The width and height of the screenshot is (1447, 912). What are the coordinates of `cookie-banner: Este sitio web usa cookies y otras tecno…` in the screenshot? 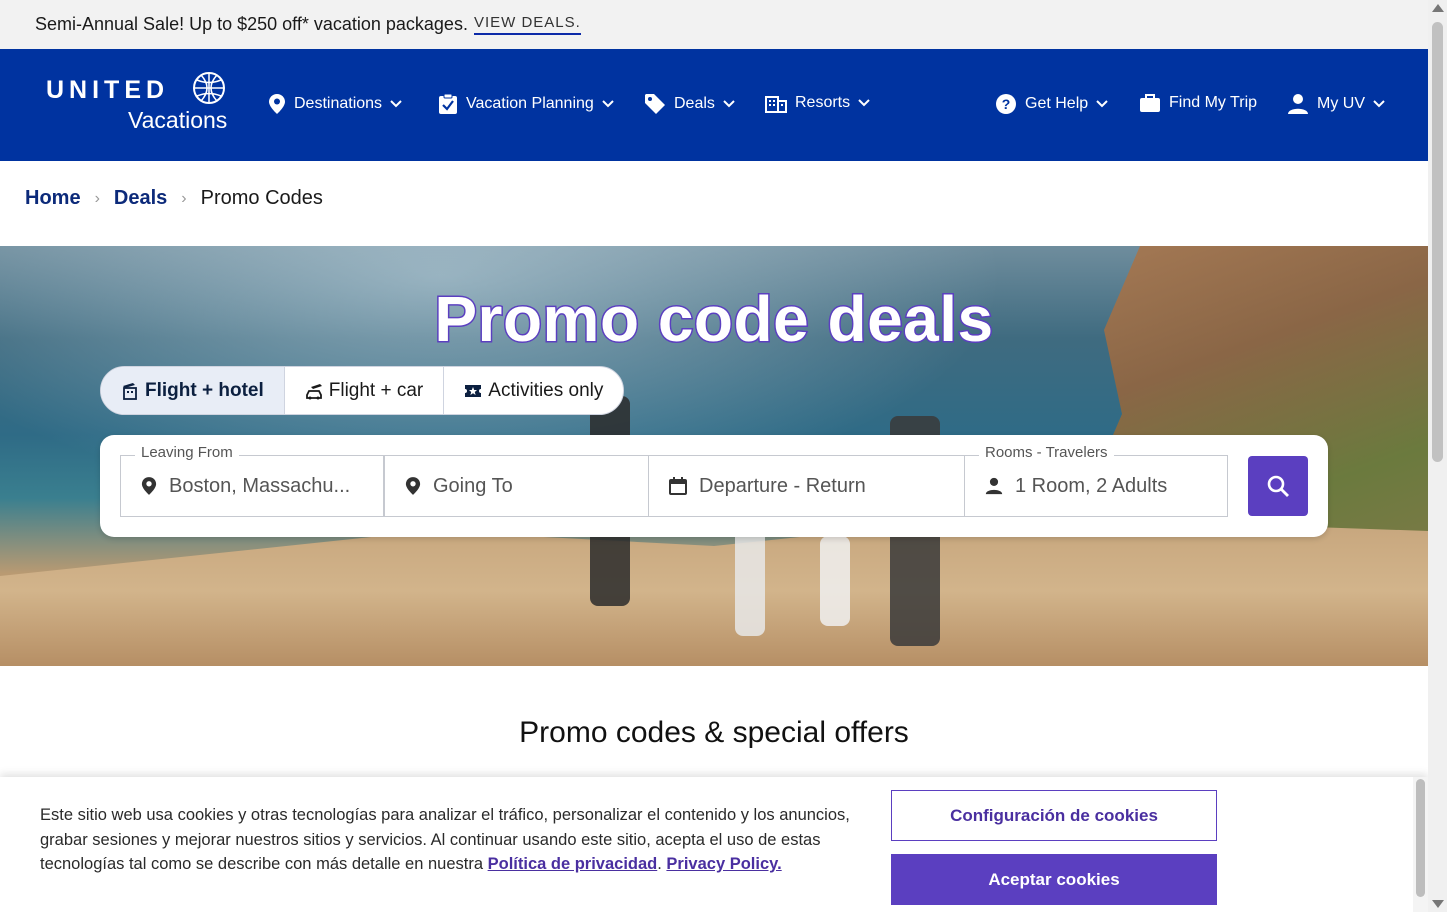 It's located at (714, 844).